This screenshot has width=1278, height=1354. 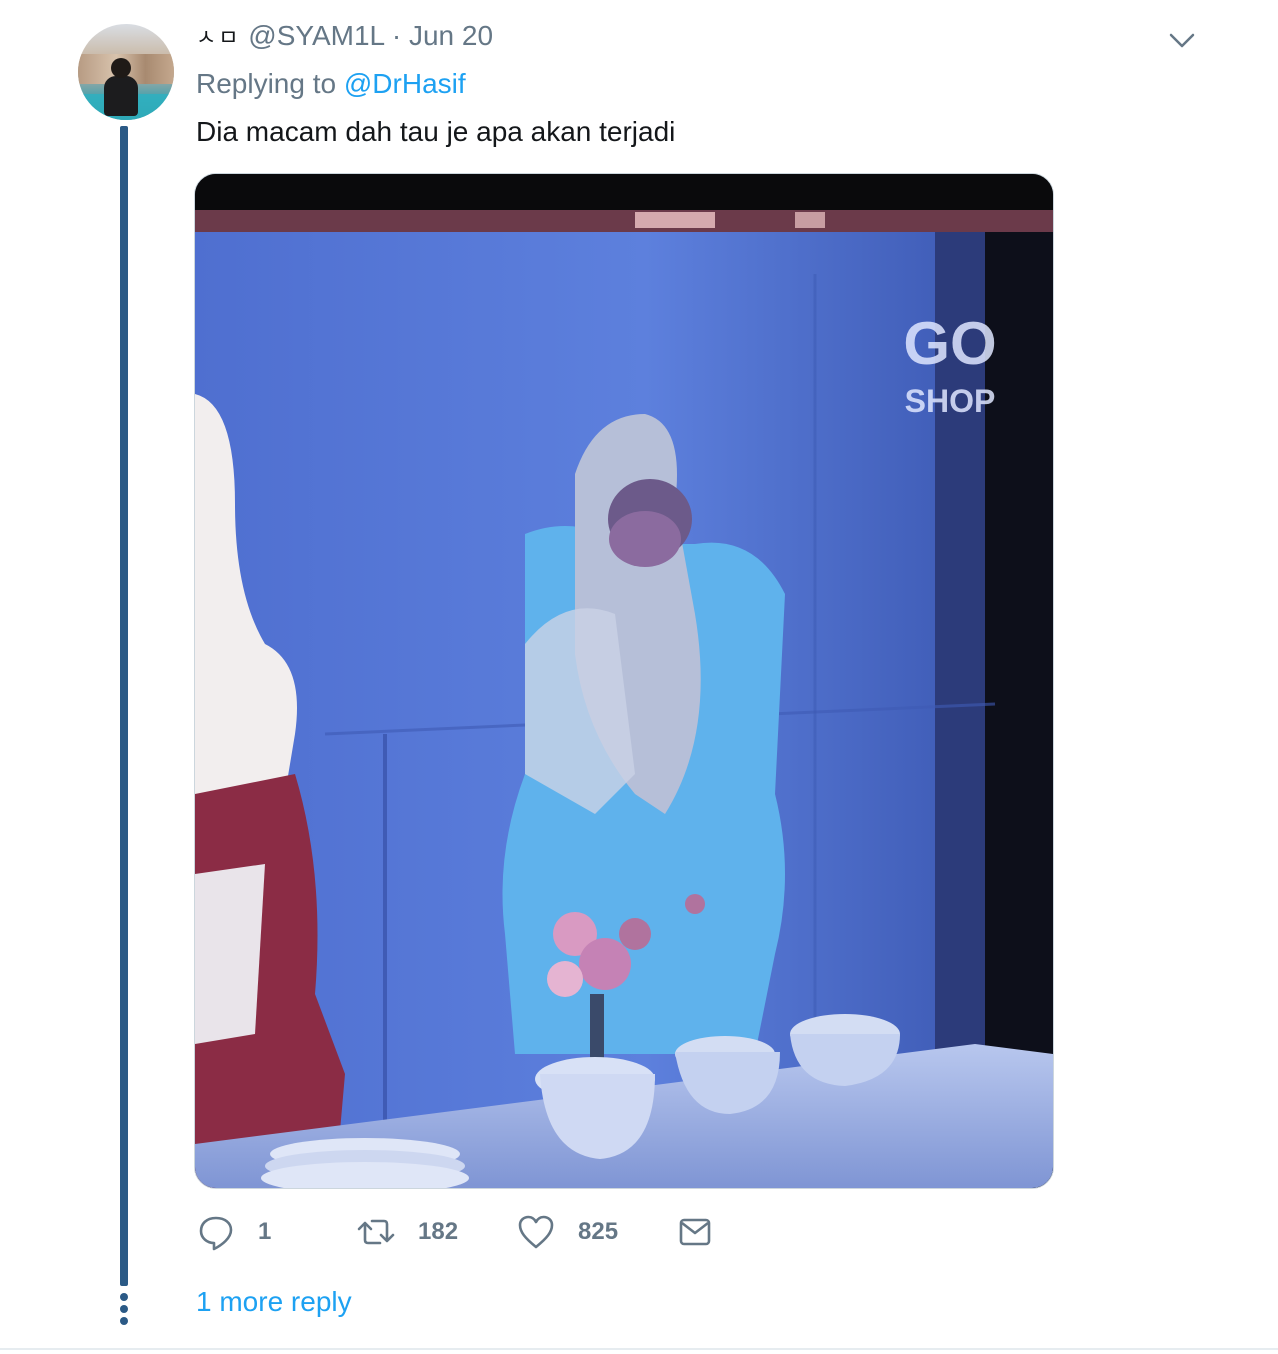 I want to click on replying-to: Replying to @DrHasif, so click(x=331, y=84).